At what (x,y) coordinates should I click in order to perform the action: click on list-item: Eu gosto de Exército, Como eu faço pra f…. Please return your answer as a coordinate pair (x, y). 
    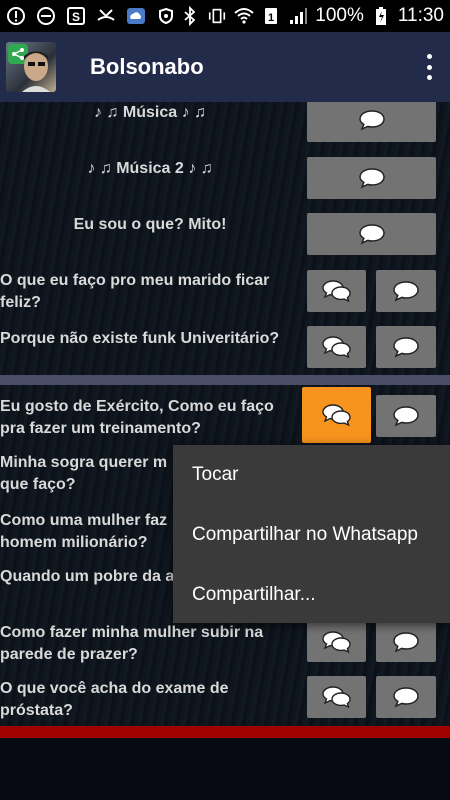
    Looking at the image, I should click on (225, 415).